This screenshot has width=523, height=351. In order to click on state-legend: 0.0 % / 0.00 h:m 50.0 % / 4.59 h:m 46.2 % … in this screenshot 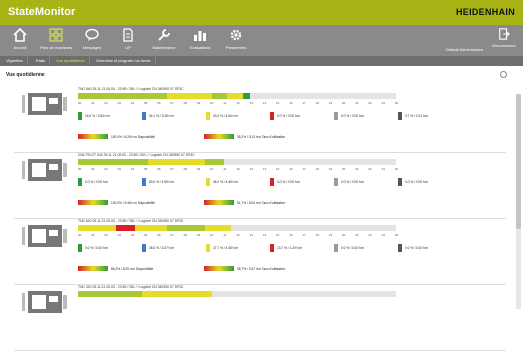, I will do `click(288, 182)`.